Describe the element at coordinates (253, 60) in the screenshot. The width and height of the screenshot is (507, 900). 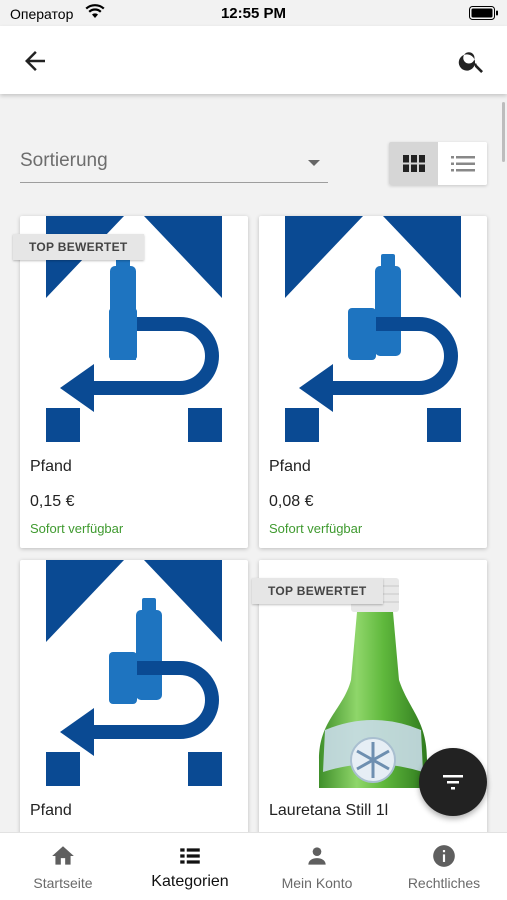
I see `app-header` at that location.